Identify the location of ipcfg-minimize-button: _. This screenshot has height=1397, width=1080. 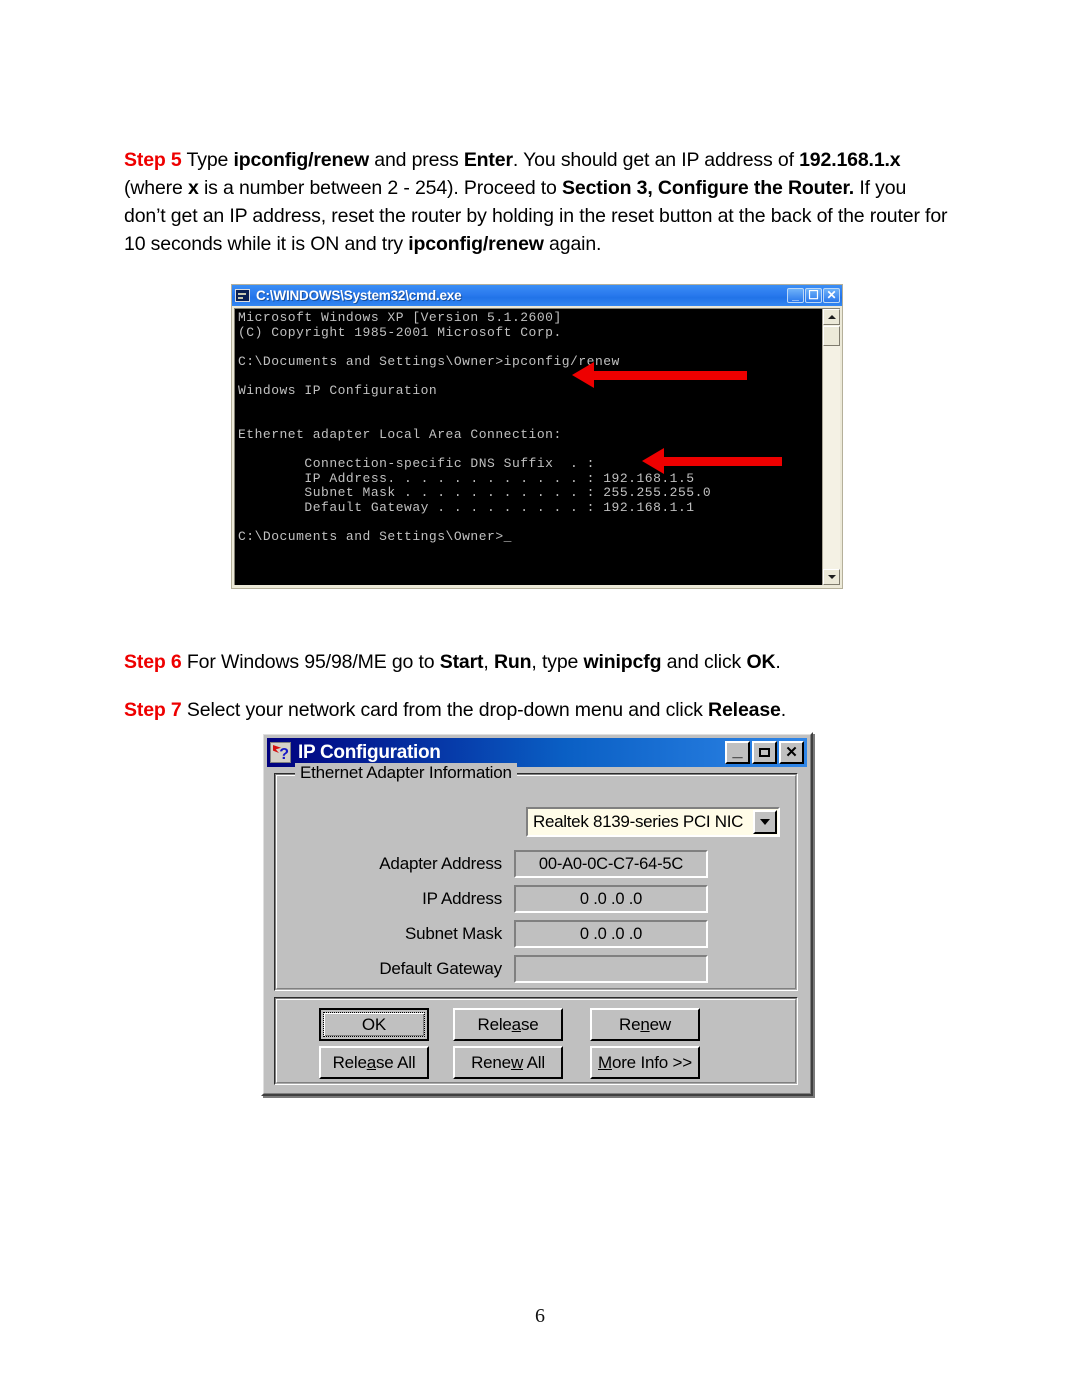
(737, 752).